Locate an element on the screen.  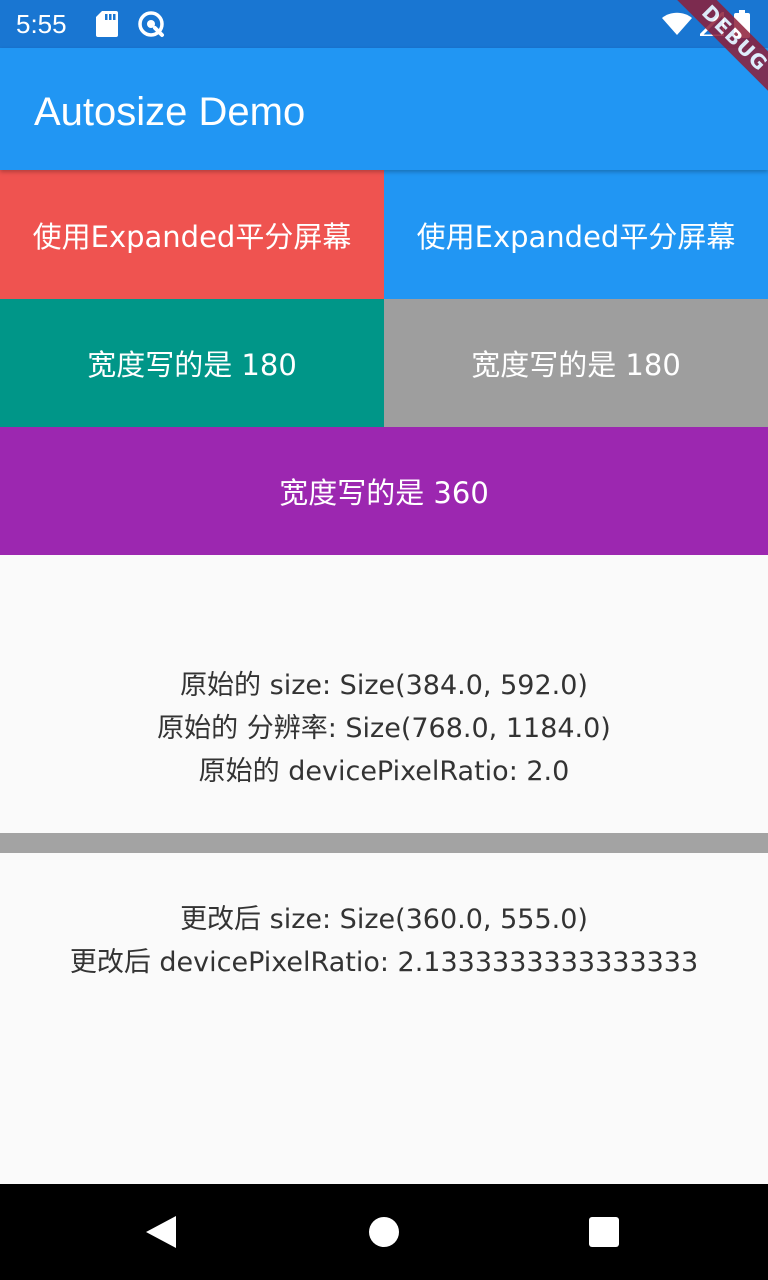
signal-icon is located at coordinates (712, 24).